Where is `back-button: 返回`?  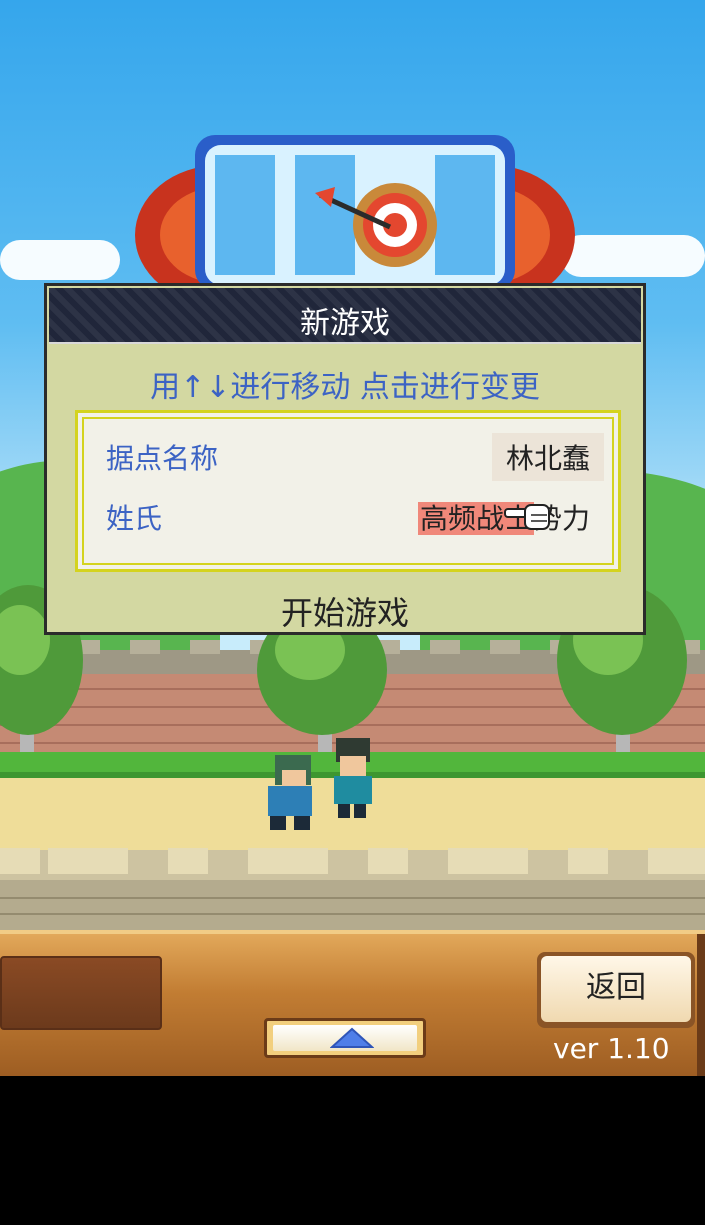 back-button: 返回 is located at coordinates (616, 990).